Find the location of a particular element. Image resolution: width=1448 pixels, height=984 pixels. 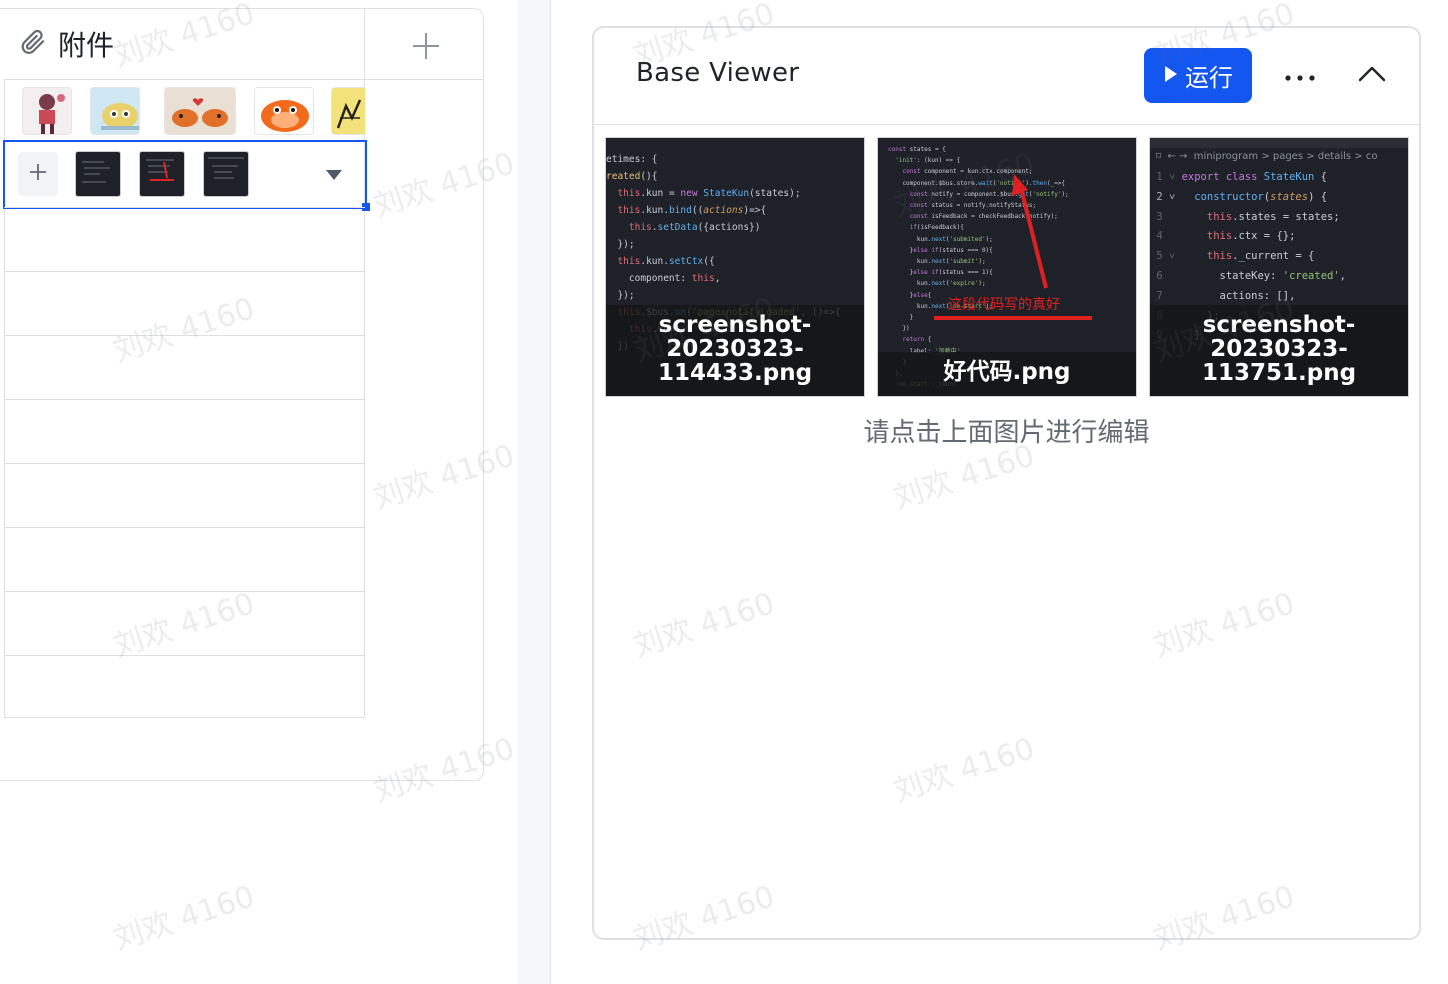

more-horizontal-icon is located at coordinates (1300, 76).